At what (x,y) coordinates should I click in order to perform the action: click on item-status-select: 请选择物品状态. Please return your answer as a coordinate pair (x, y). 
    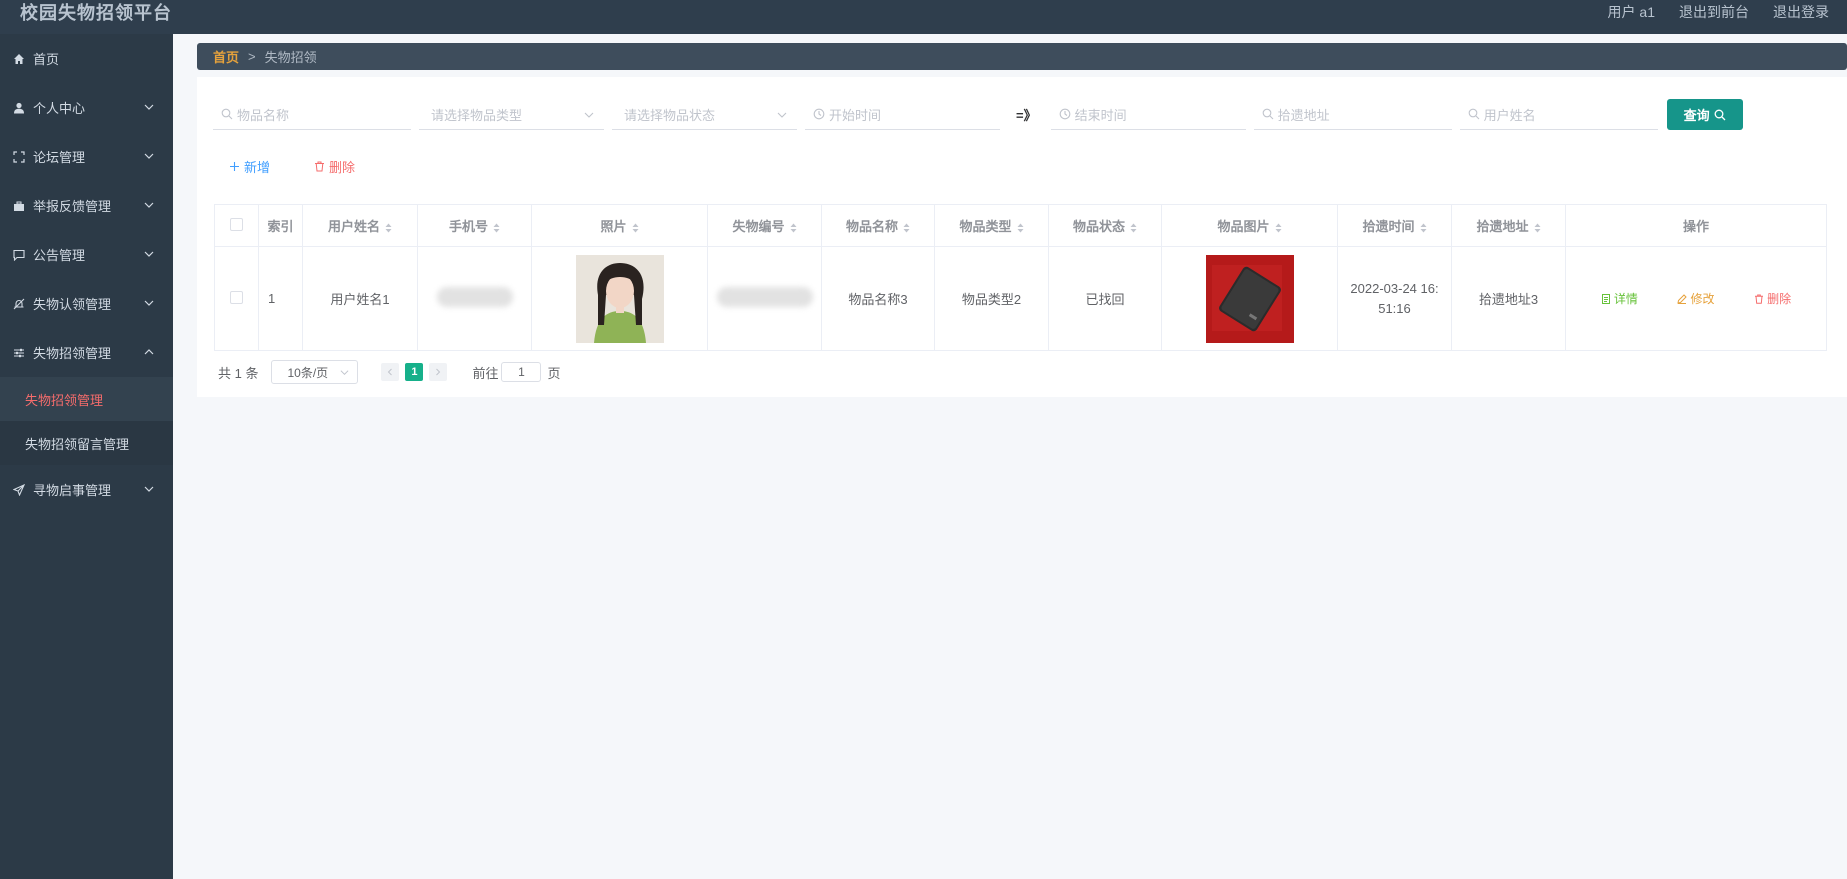
    Looking at the image, I should click on (704, 115).